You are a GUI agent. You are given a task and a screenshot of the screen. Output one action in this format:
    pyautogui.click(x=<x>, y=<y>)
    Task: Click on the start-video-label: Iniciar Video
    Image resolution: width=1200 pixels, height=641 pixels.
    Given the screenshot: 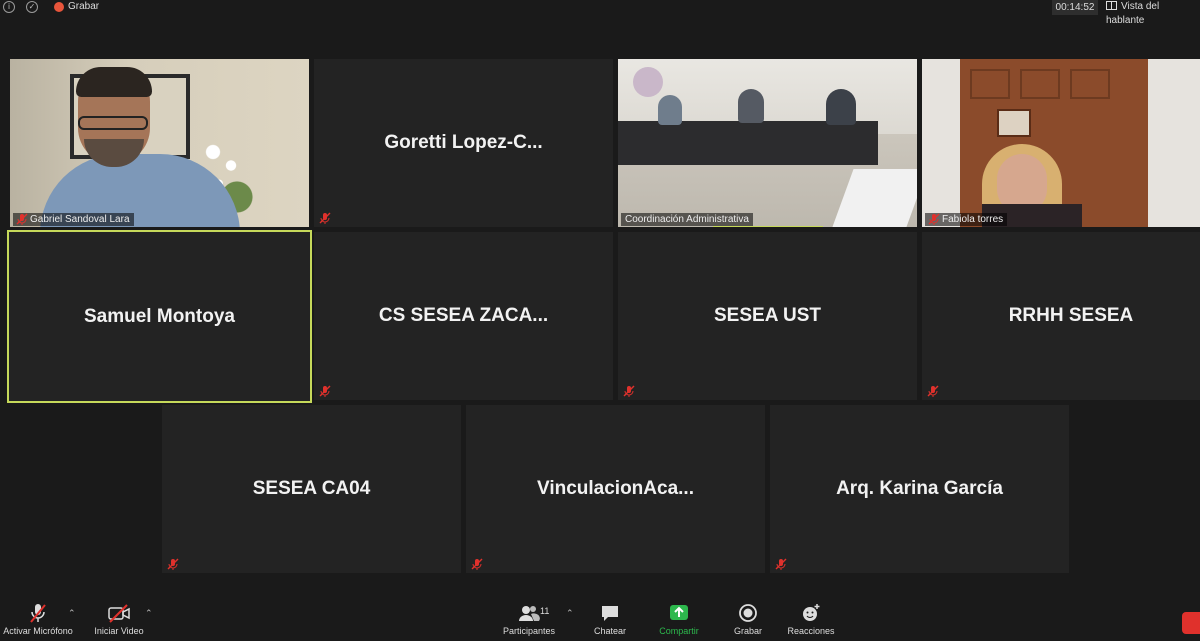 What is the action you would take?
    pyautogui.click(x=119, y=631)
    